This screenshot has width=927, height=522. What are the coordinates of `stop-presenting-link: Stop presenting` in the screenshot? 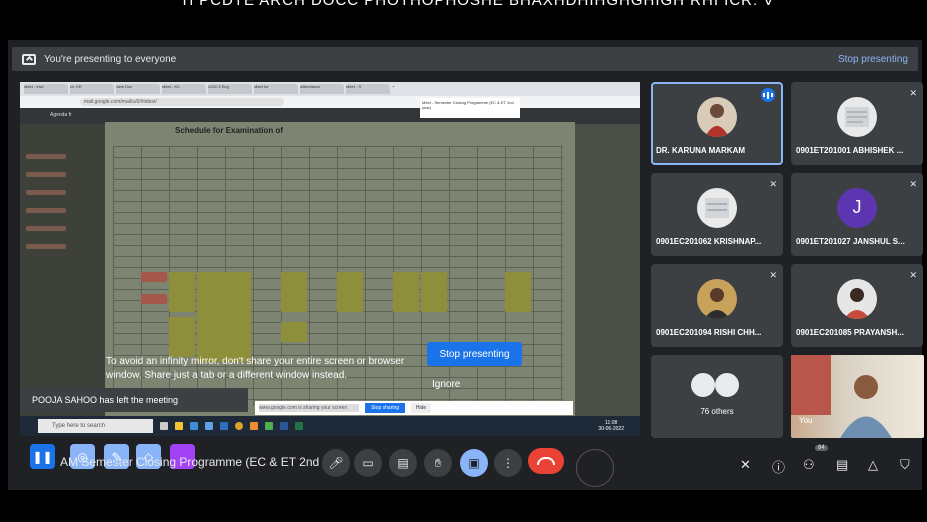 It's located at (873, 59).